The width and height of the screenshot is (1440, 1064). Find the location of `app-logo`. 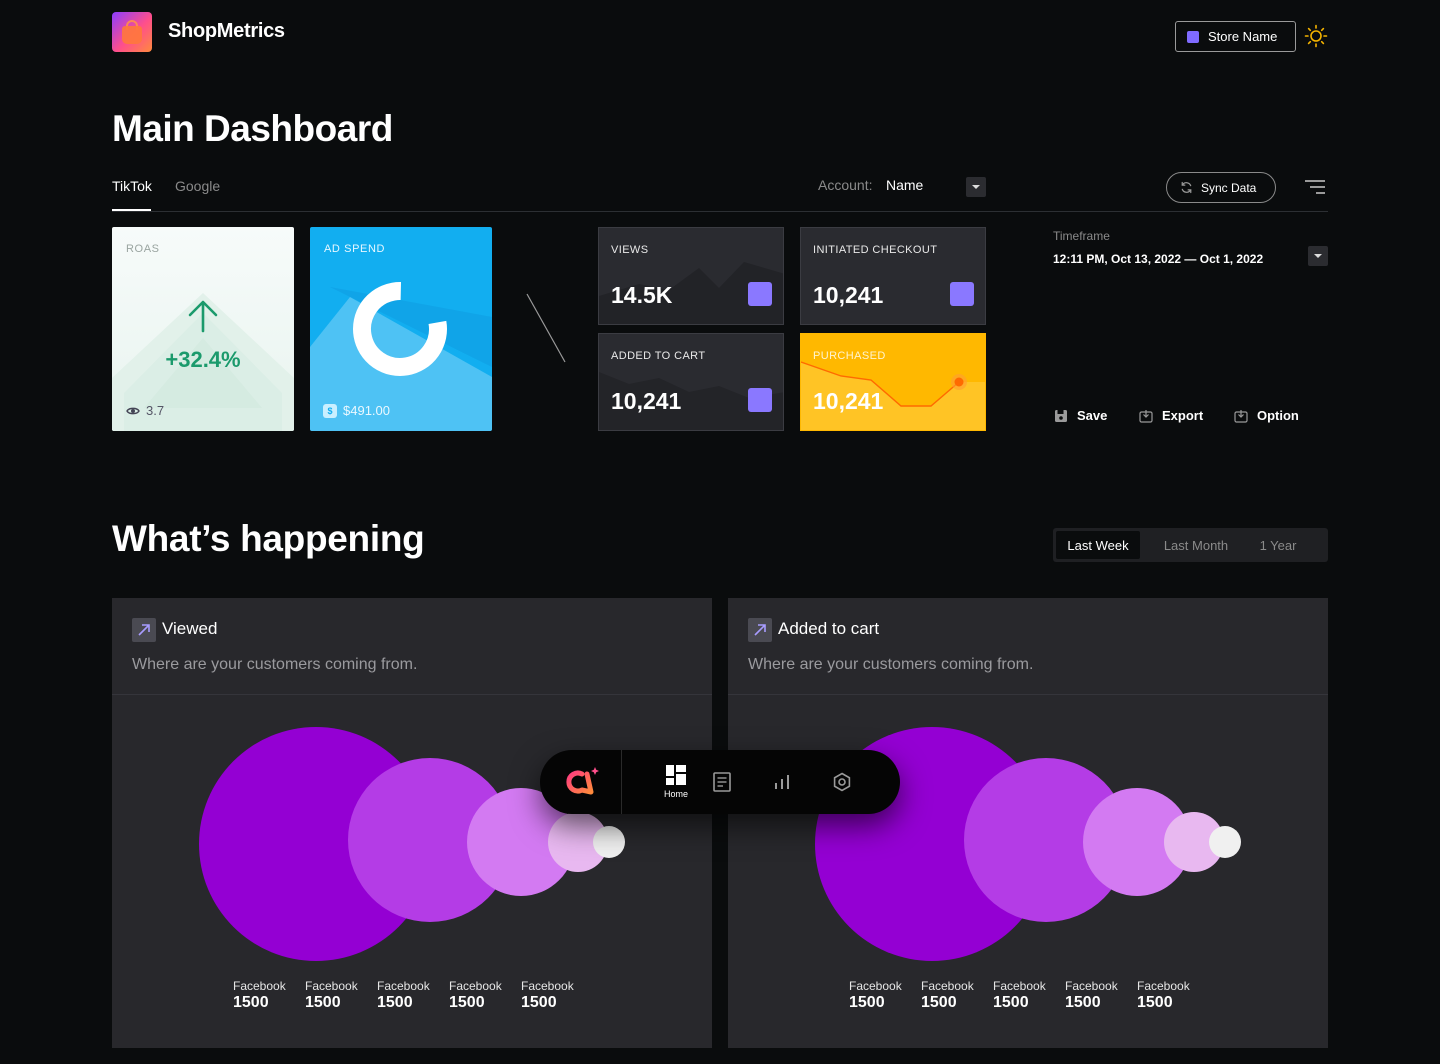

app-logo is located at coordinates (132, 32).